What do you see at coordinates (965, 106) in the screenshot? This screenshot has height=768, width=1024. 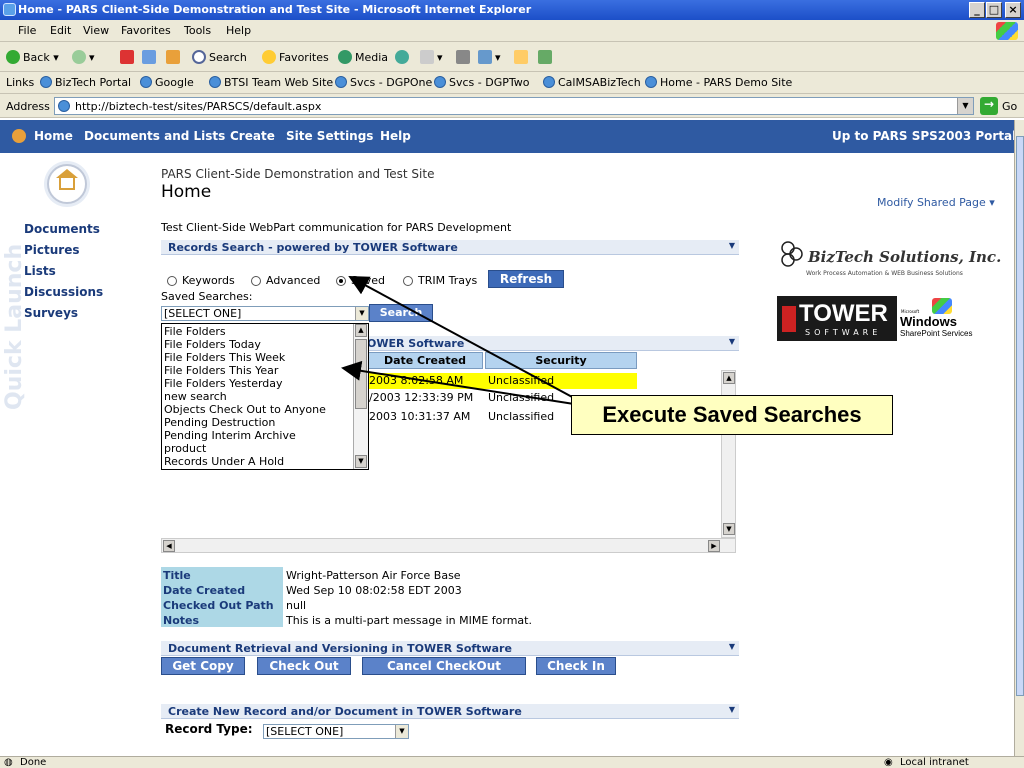 I see `address-dropdown-icon: ▼` at bounding box center [965, 106].